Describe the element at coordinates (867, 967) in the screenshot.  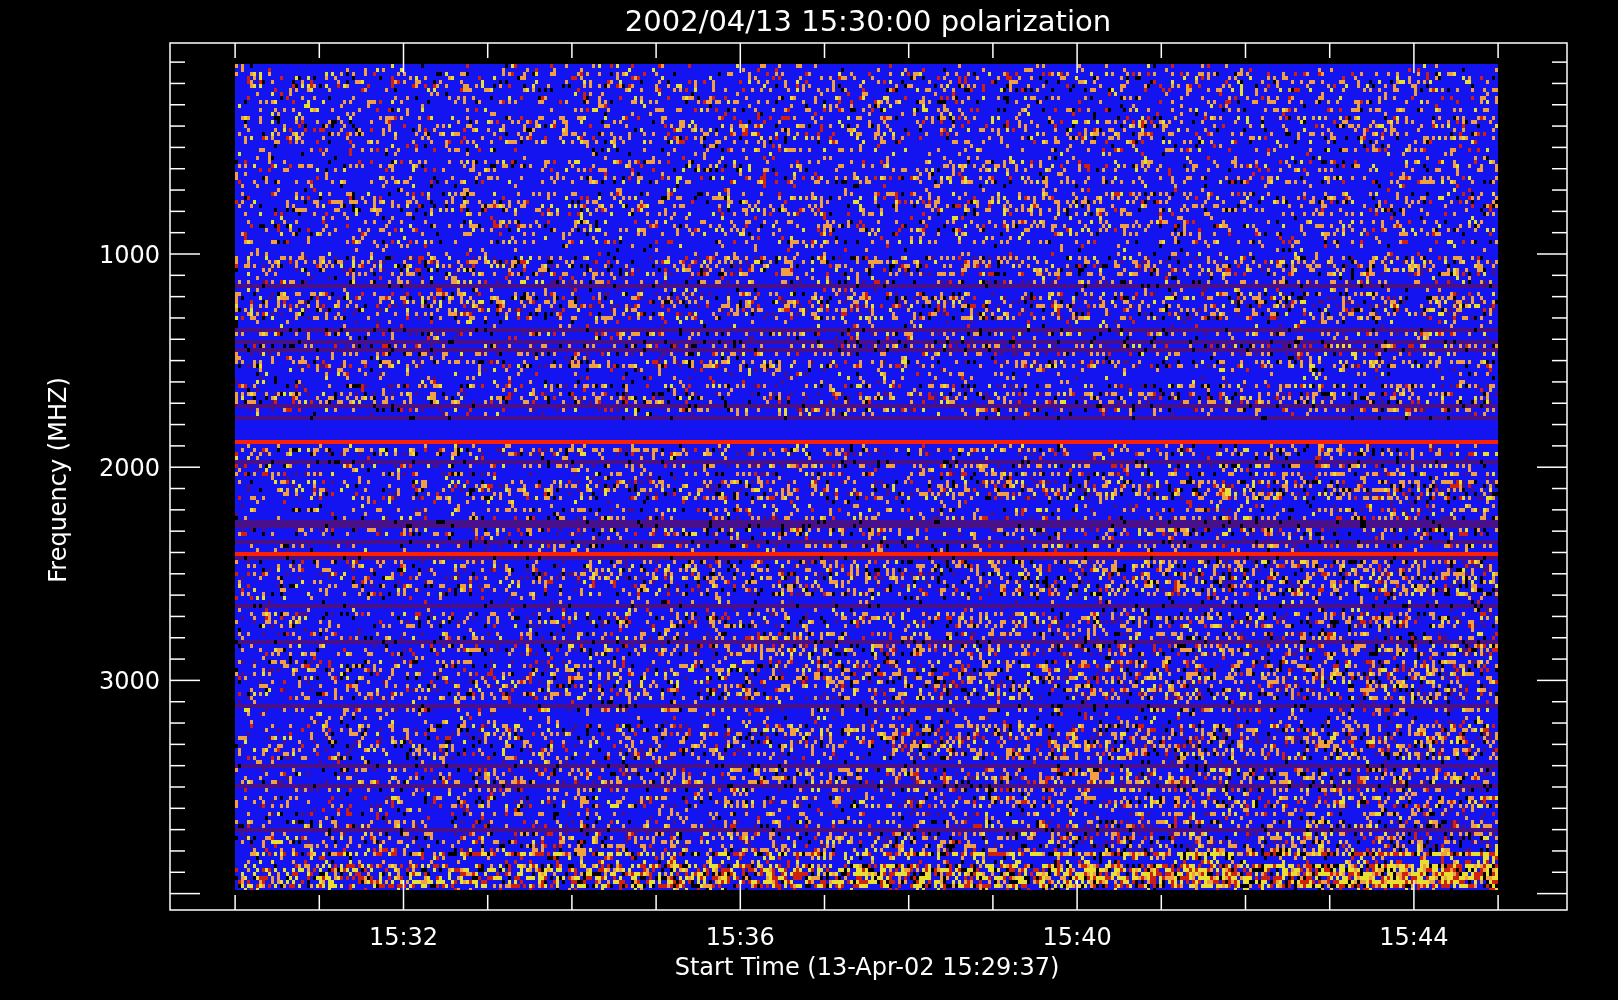
I see `x-axis-label: Start Time (13-Apr-02 15:29:37)` at that location.